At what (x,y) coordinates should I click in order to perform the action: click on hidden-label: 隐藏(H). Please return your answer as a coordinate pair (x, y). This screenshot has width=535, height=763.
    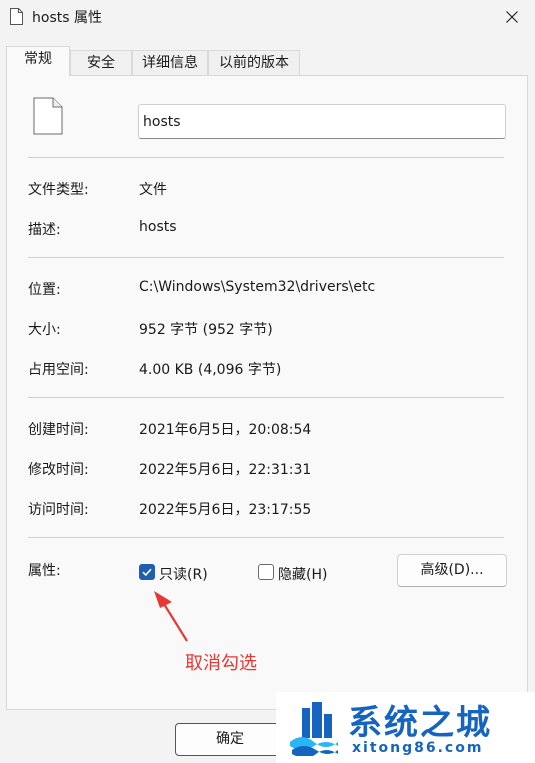
    Looking at the image, I should click on (302, 574).